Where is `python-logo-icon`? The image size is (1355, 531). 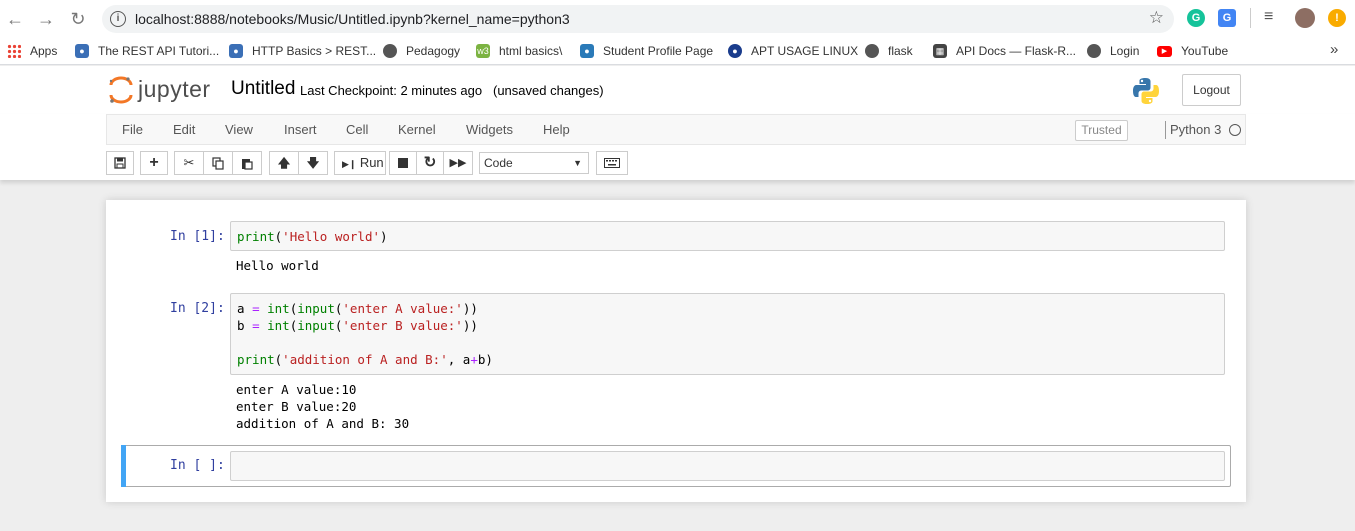
python-logo-icon is located at coordinates (1146, 91).